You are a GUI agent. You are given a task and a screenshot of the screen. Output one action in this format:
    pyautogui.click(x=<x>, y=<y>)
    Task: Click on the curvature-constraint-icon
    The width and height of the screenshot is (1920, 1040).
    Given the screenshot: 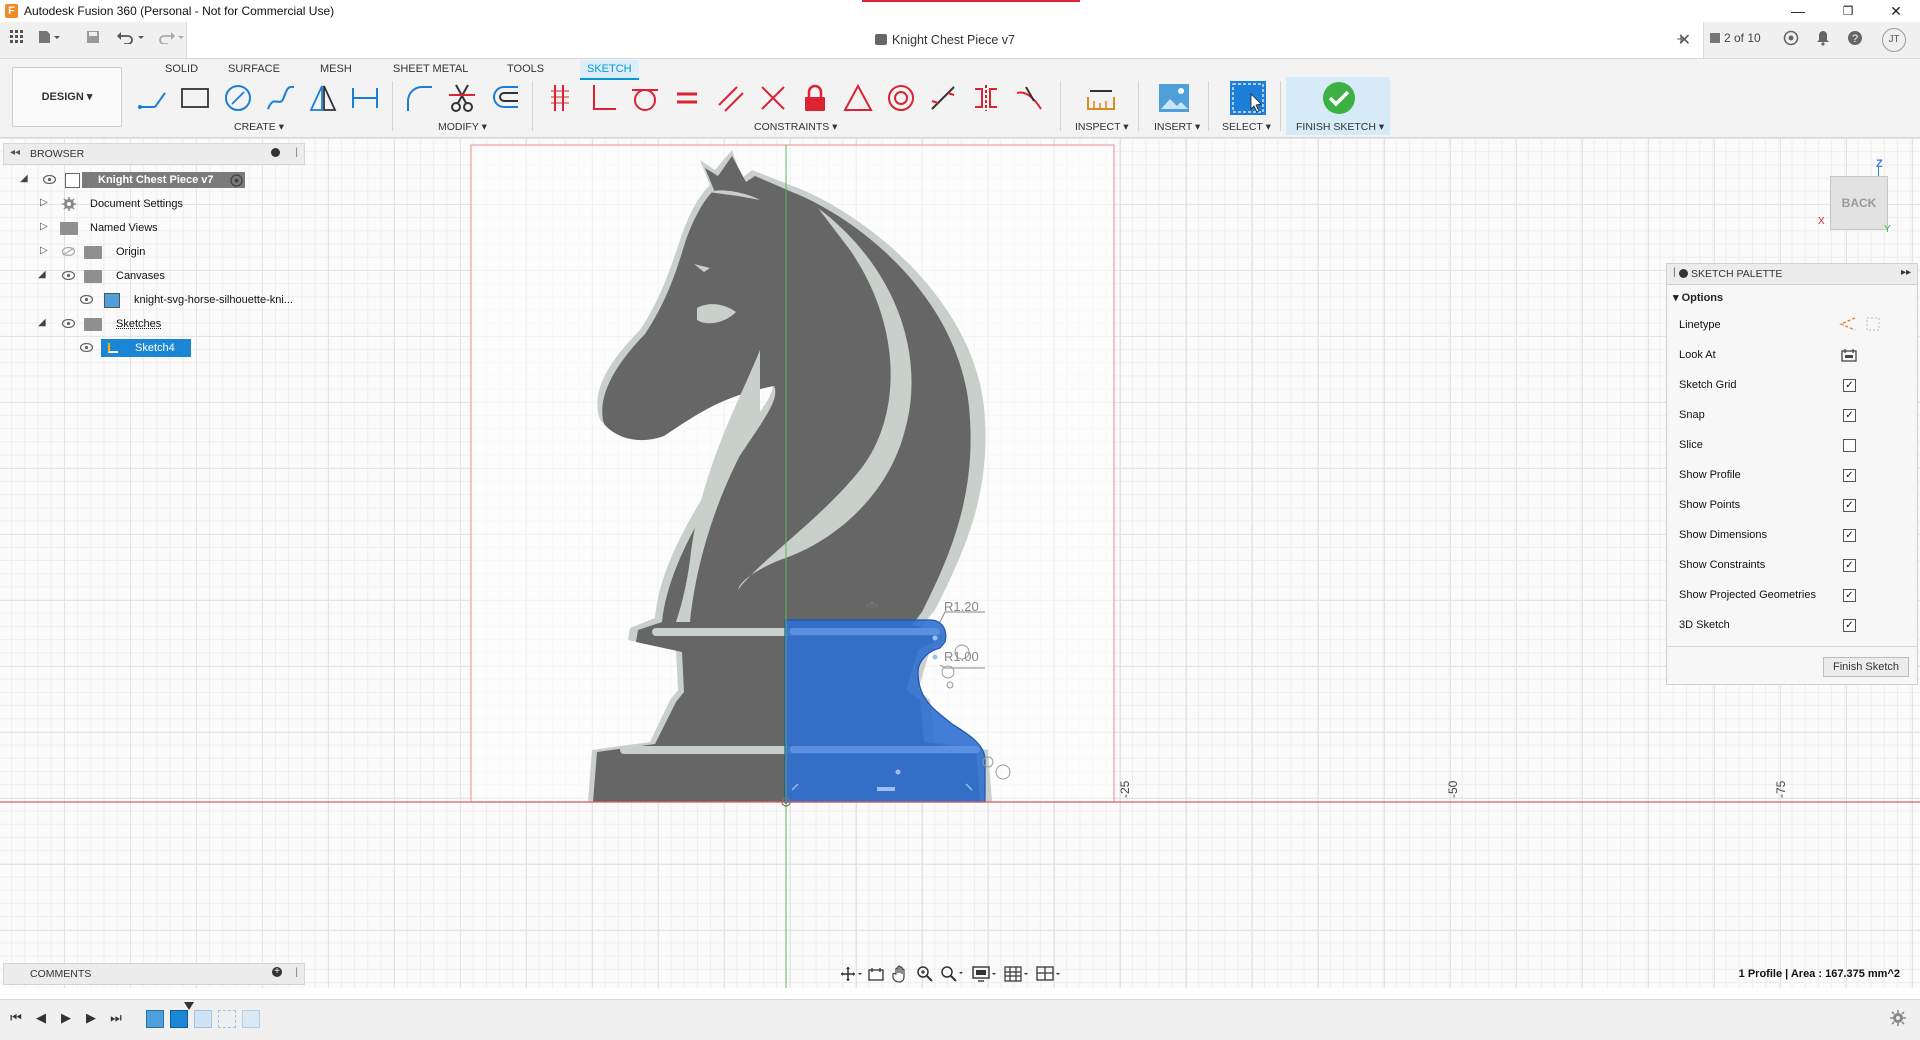 What is the action you would take?
    pyautogui.click(x=1029, y=98)
    